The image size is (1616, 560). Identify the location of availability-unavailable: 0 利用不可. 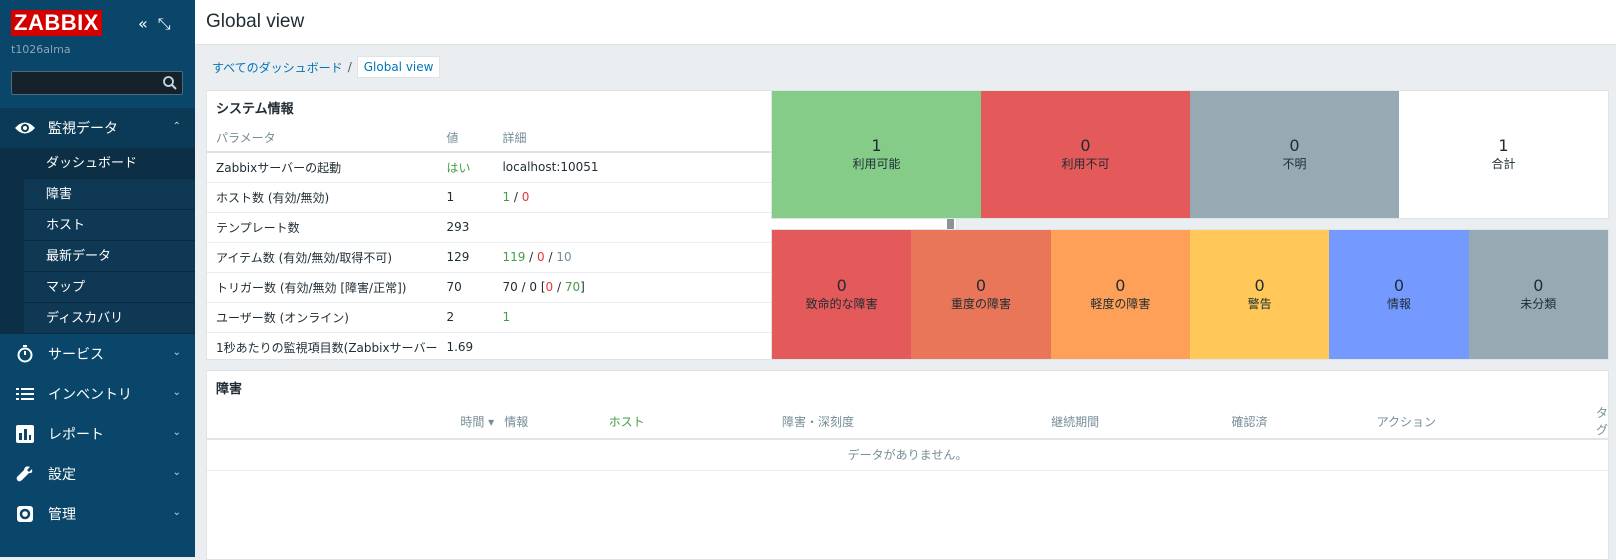
(1085, 154).